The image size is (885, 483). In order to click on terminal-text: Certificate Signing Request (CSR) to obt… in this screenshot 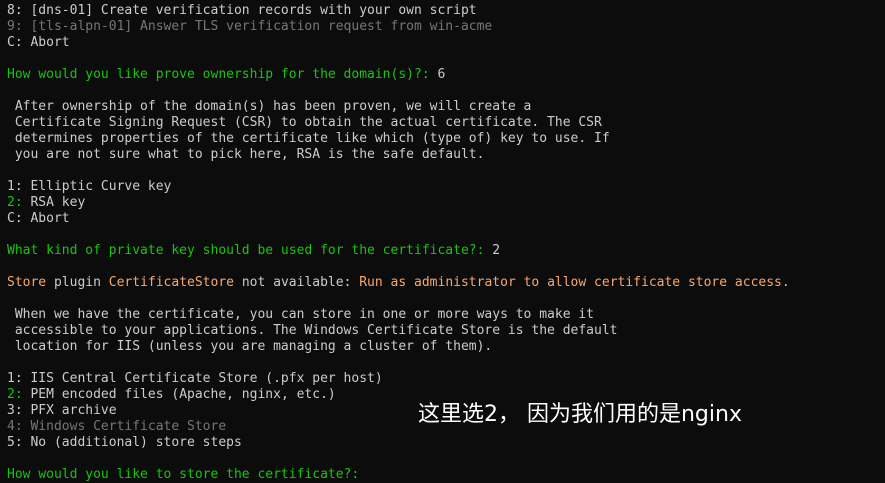, I will do `click(304, 122)`.